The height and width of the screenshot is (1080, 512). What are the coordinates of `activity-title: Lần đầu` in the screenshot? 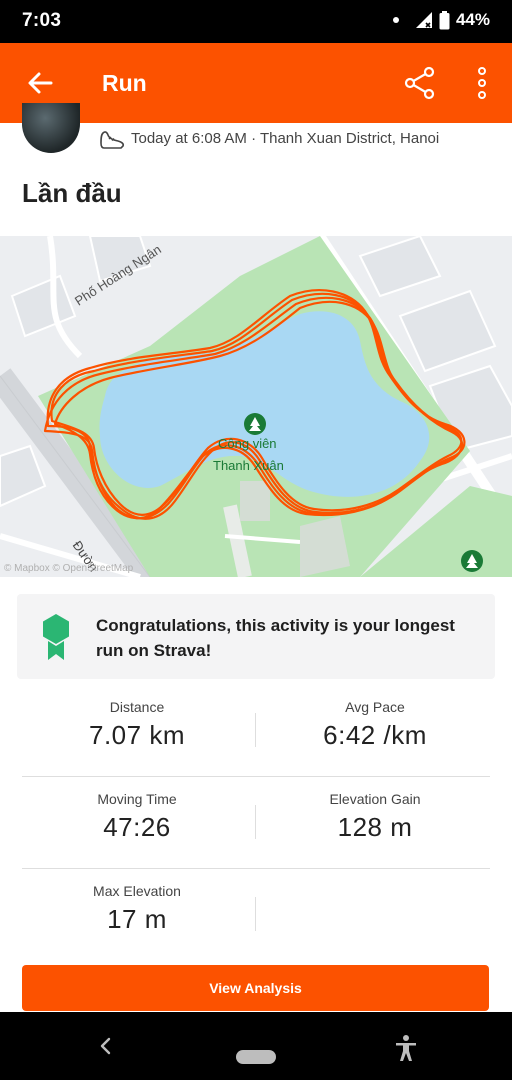 It's located at (72, 193).